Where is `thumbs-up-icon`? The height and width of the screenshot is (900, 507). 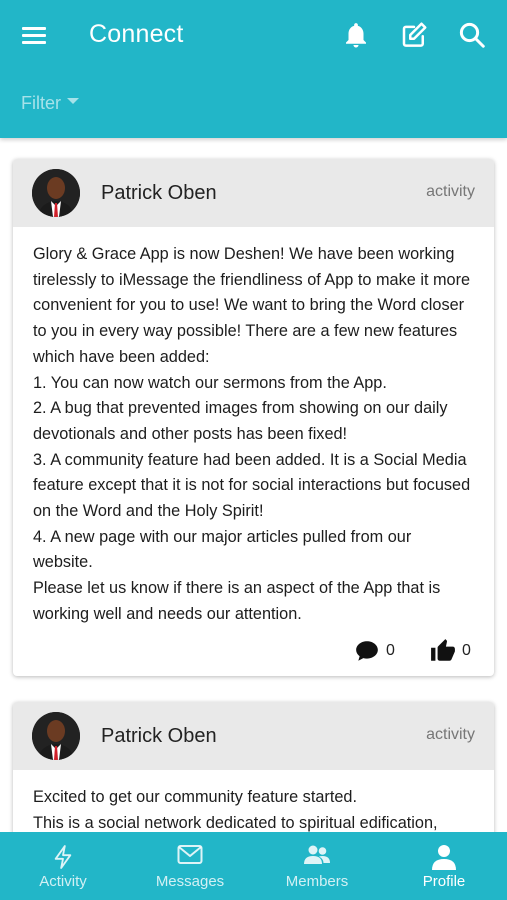 thumbs-up-icon is located at coordinates (443, 649).